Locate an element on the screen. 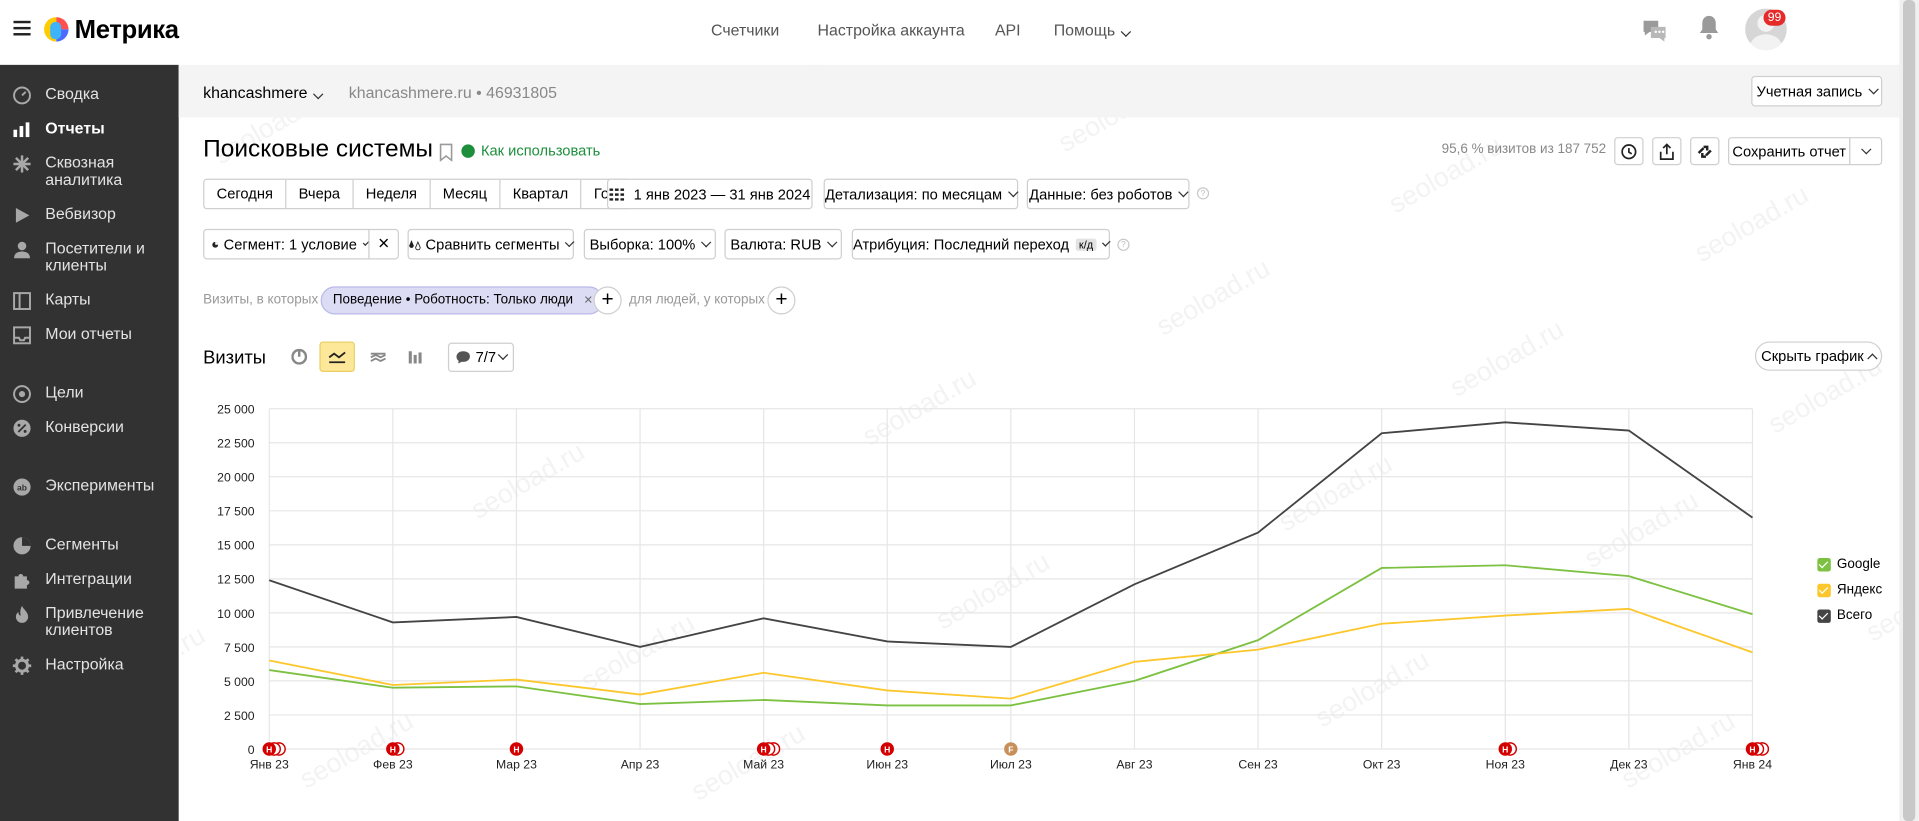  legend-yandex-label: Яндекс is located at coordinates (1859, 590).